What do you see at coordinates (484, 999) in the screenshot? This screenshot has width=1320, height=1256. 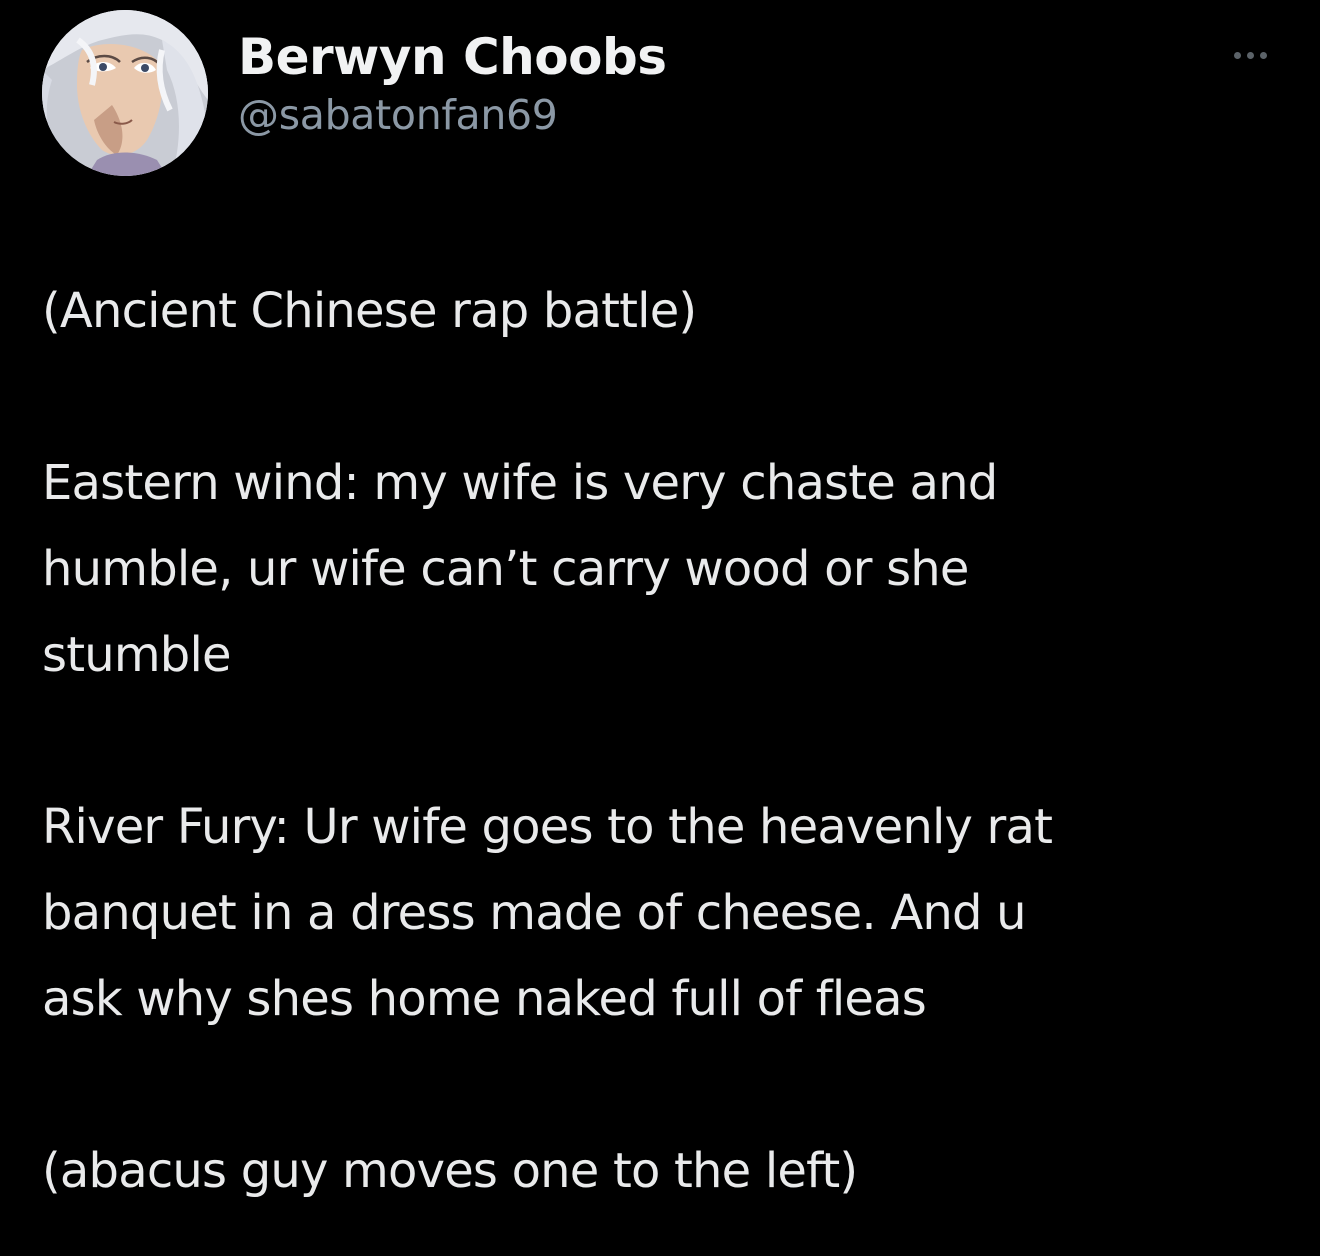 I see `tweet-line: ask why shes home naked full of fleas` at bounding box center [484, 999].